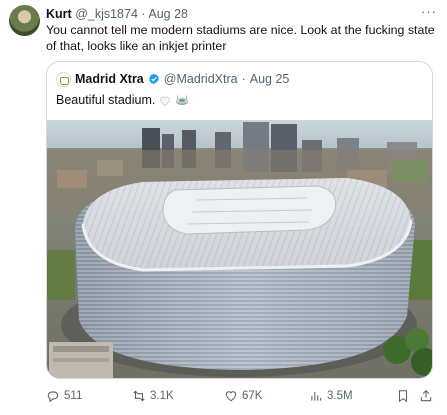 The width and height of the screenshot is (447, 415). I want to click on tweet-header: Kurt @_kjs1874 · Aug 28, so click(241, 14).